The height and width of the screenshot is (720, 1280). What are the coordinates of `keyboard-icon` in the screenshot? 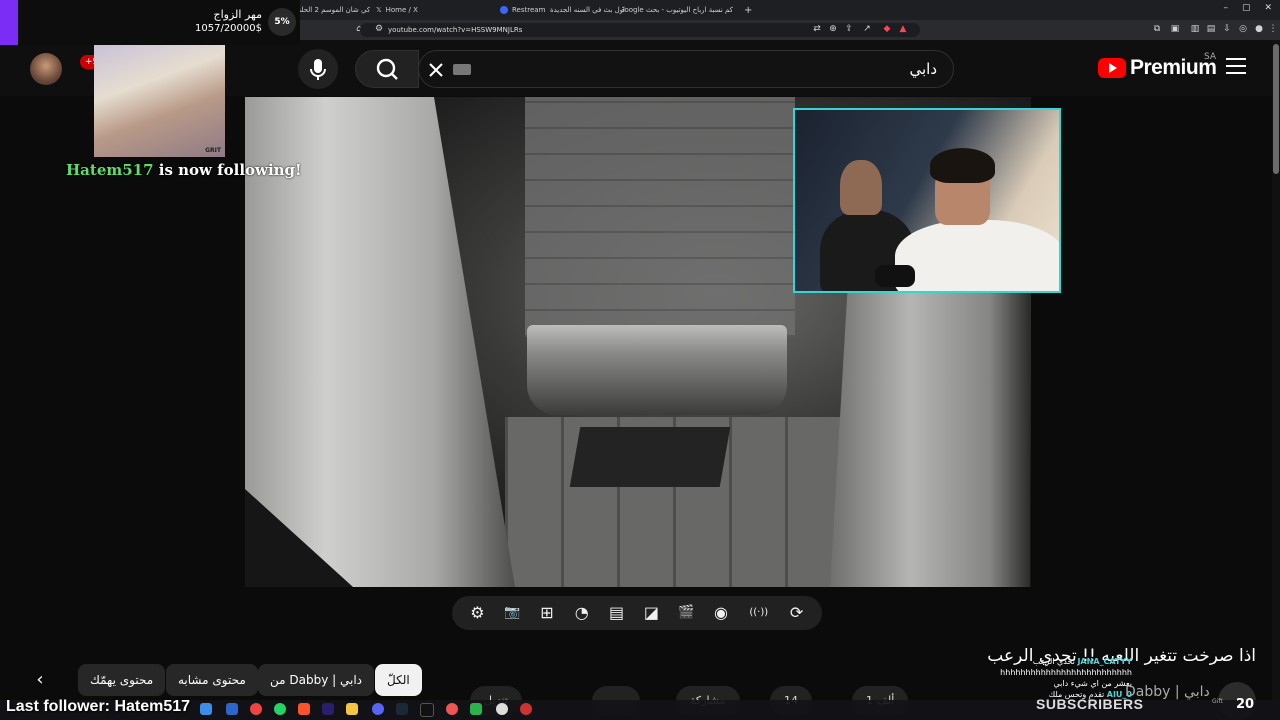 It's located at (462, 69).